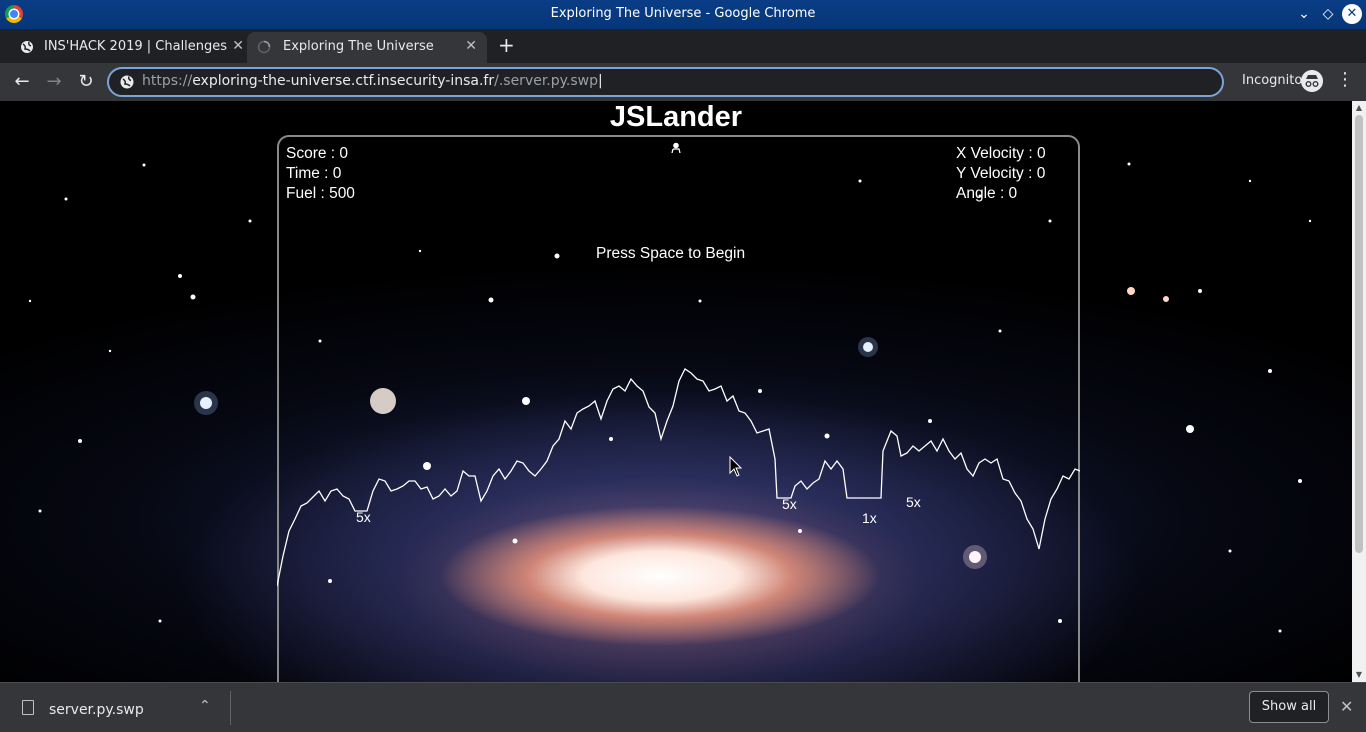 The width and height of the screenshot is (1366, 732). Describe the element at coordinates (869, 518) in the screenshot. I see `multiplier-label: 1x` at that location.